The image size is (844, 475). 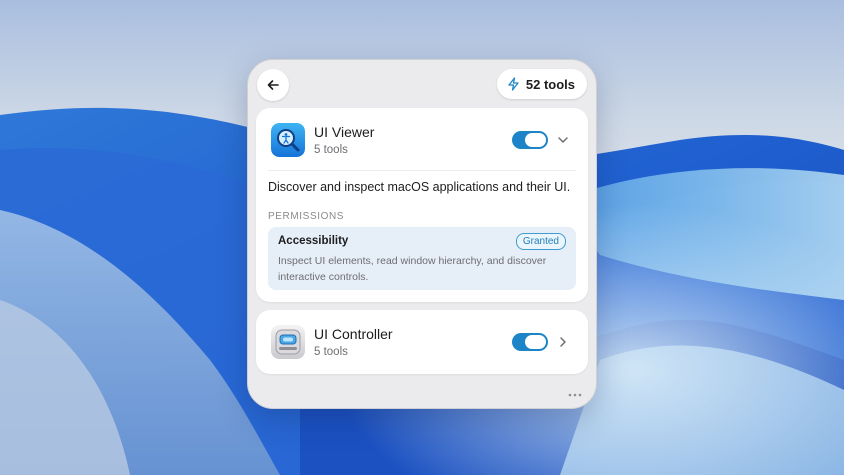 What do you see at coordinates (313, 241) in the screenshot?
I see `permission-name: Accessibility` at bounding box center [313, 241].